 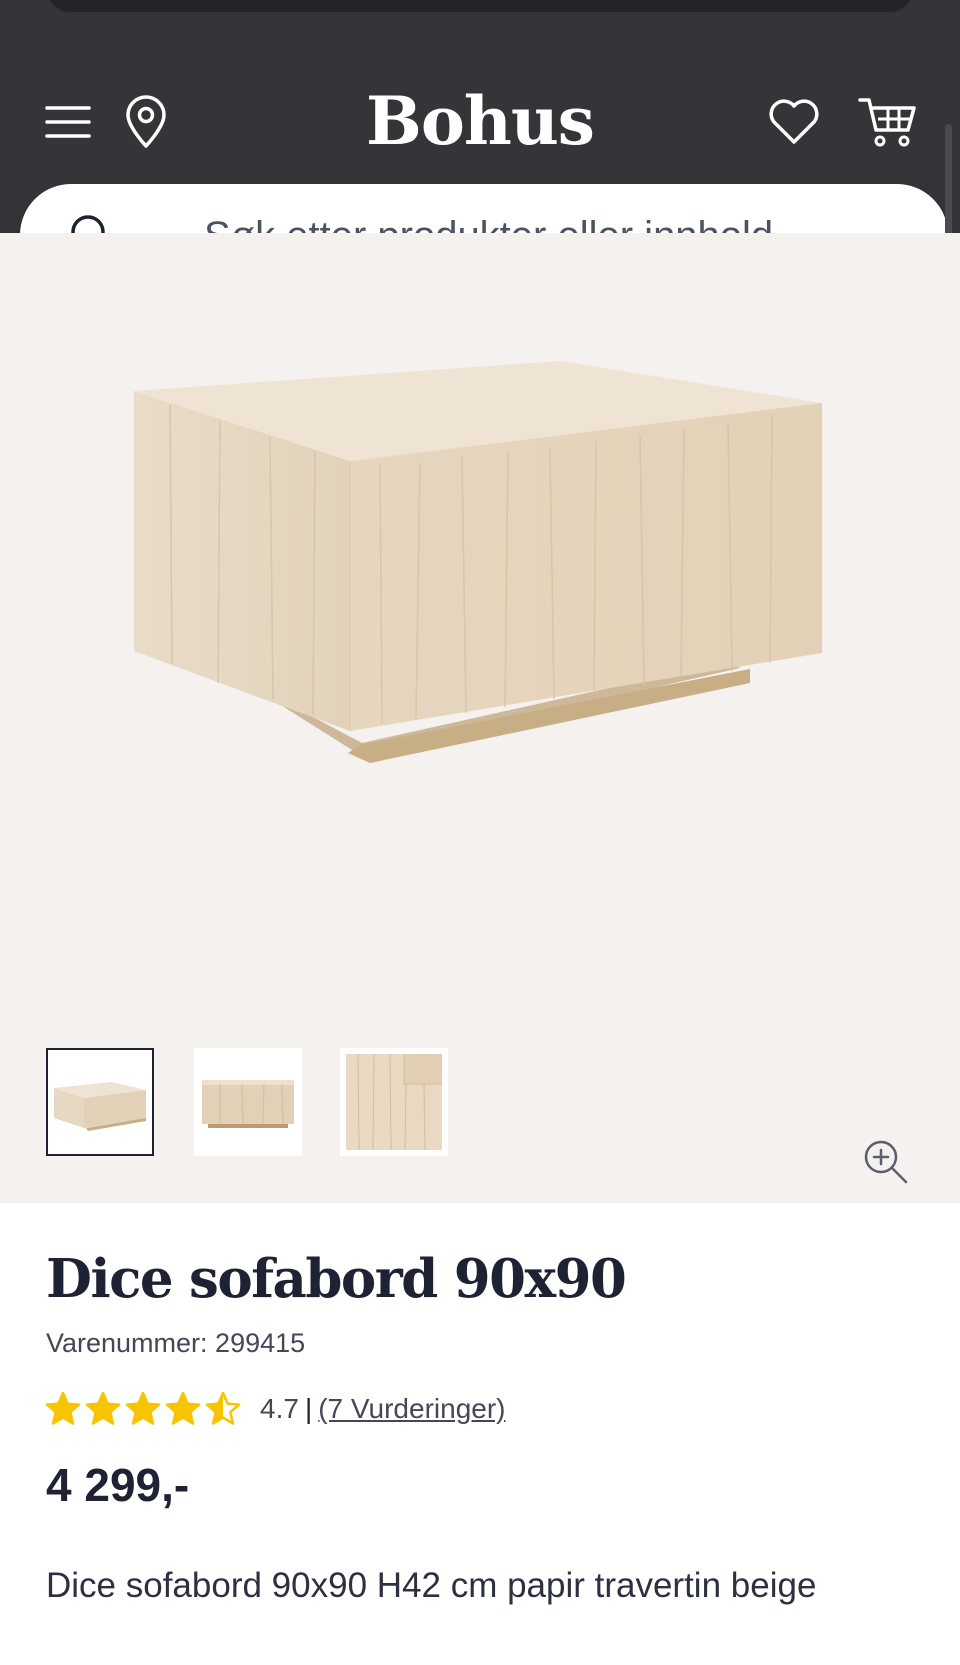 I want to click on product-sku: Varenummer: 299415, so click(x=176, y=1343).